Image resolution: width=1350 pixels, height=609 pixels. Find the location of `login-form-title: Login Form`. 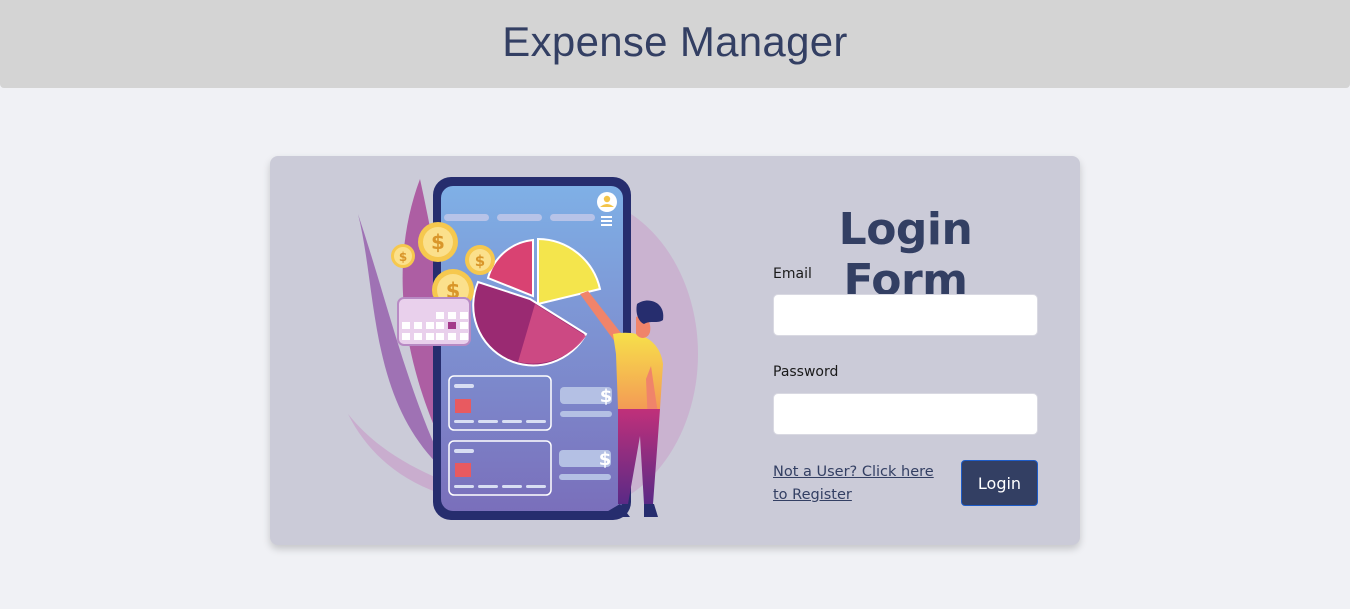

login-form-title: Login Form is located at coordinates (905, 255).